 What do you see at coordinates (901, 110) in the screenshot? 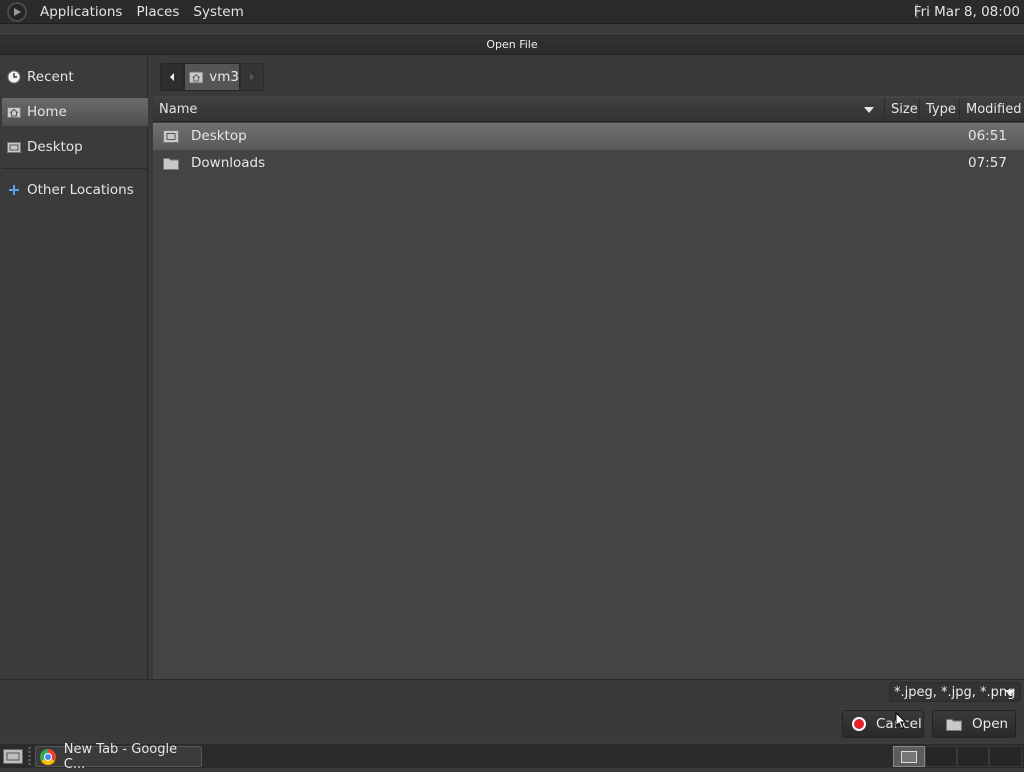
I see `column-size: Size` at bounding box center [901, 110].